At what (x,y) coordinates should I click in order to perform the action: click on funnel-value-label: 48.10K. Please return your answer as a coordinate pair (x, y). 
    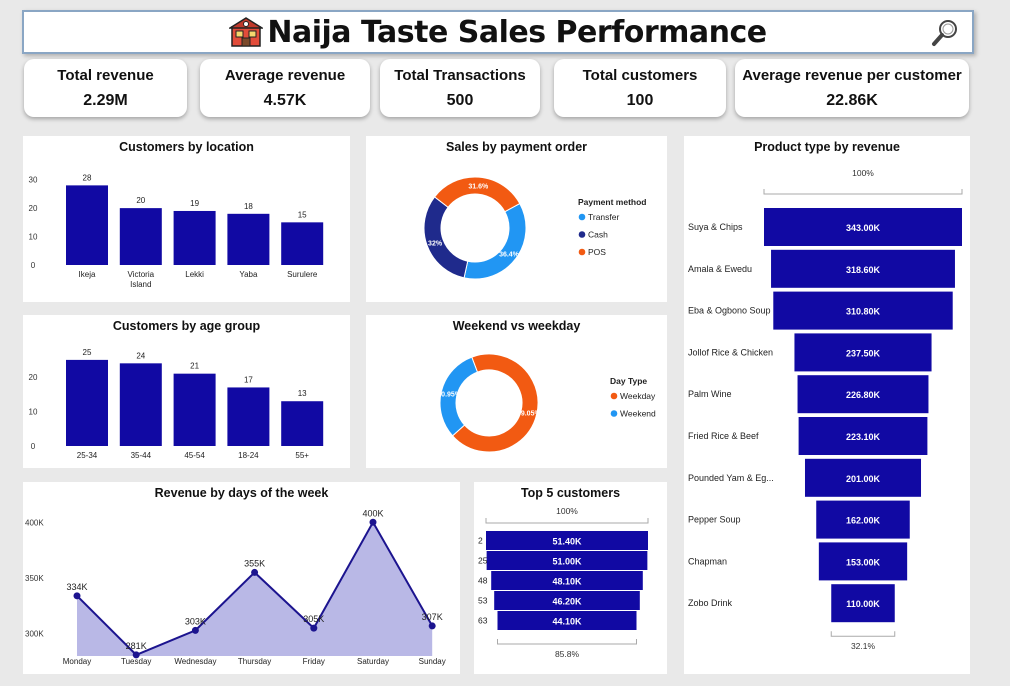
    Looking at the image, I should click on (567, 582).